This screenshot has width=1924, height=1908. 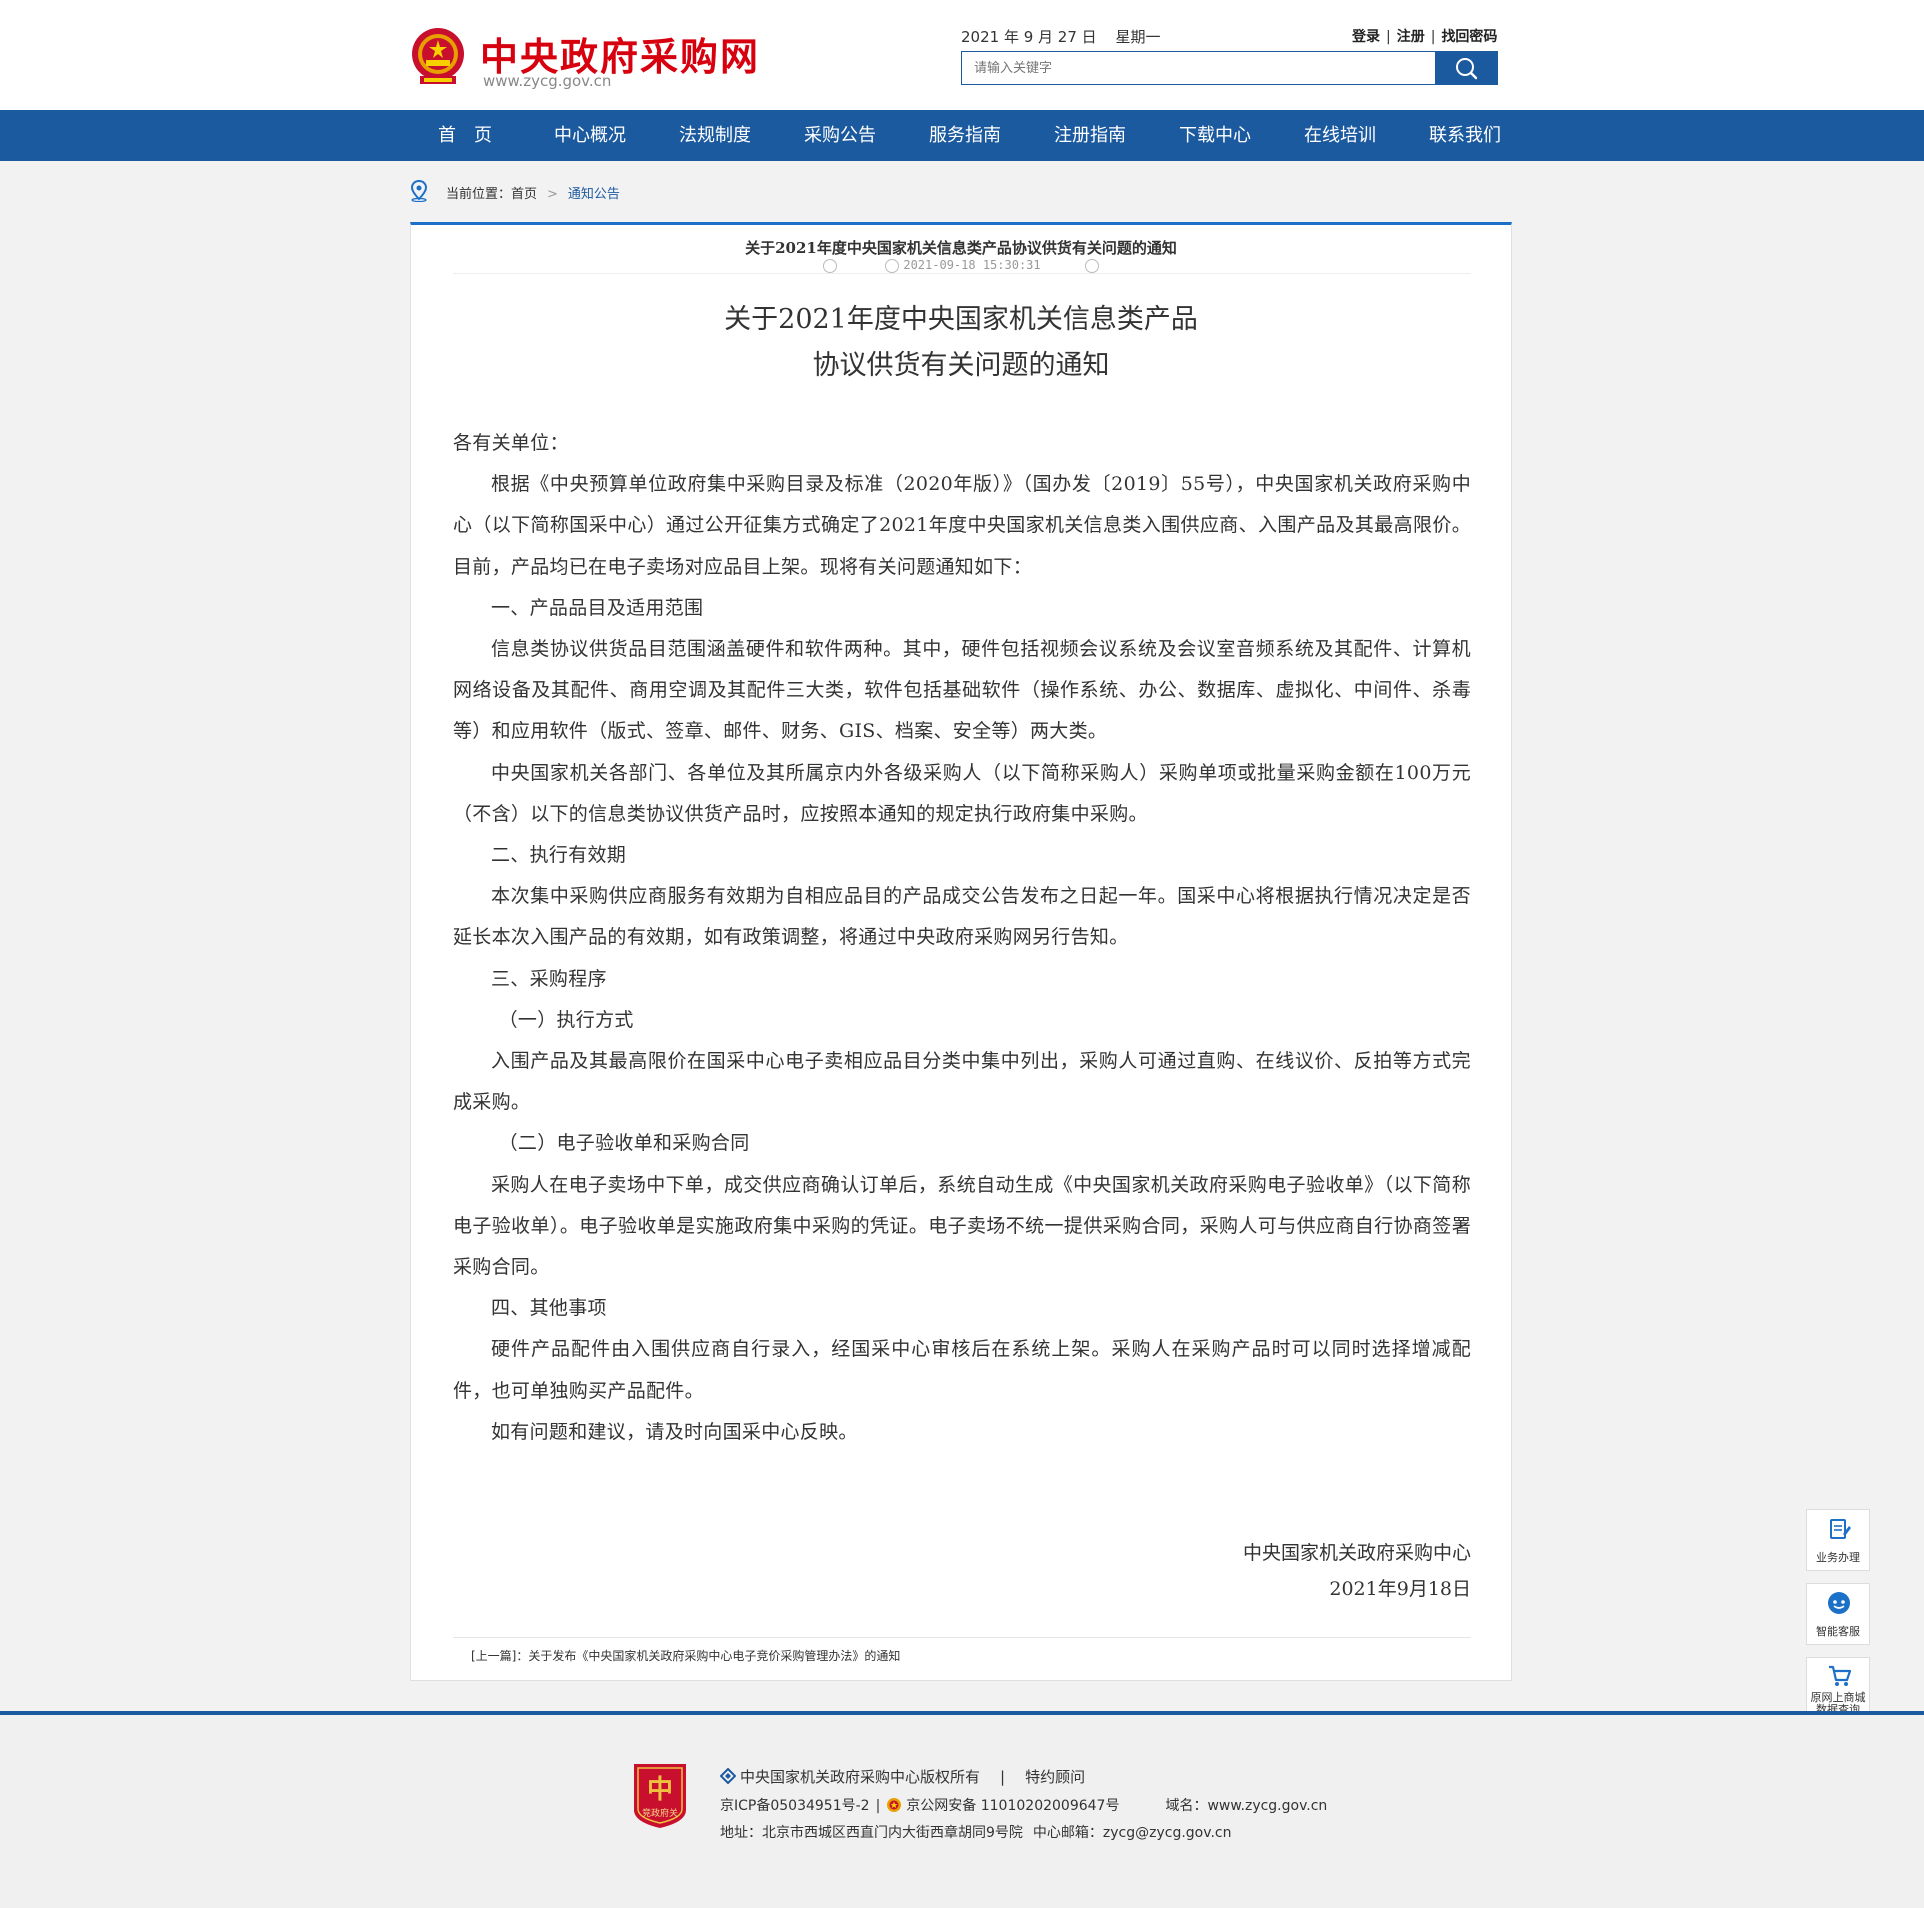 I want to click on footer-logo-text: 竞政府关, so click(x=660, y=1813).